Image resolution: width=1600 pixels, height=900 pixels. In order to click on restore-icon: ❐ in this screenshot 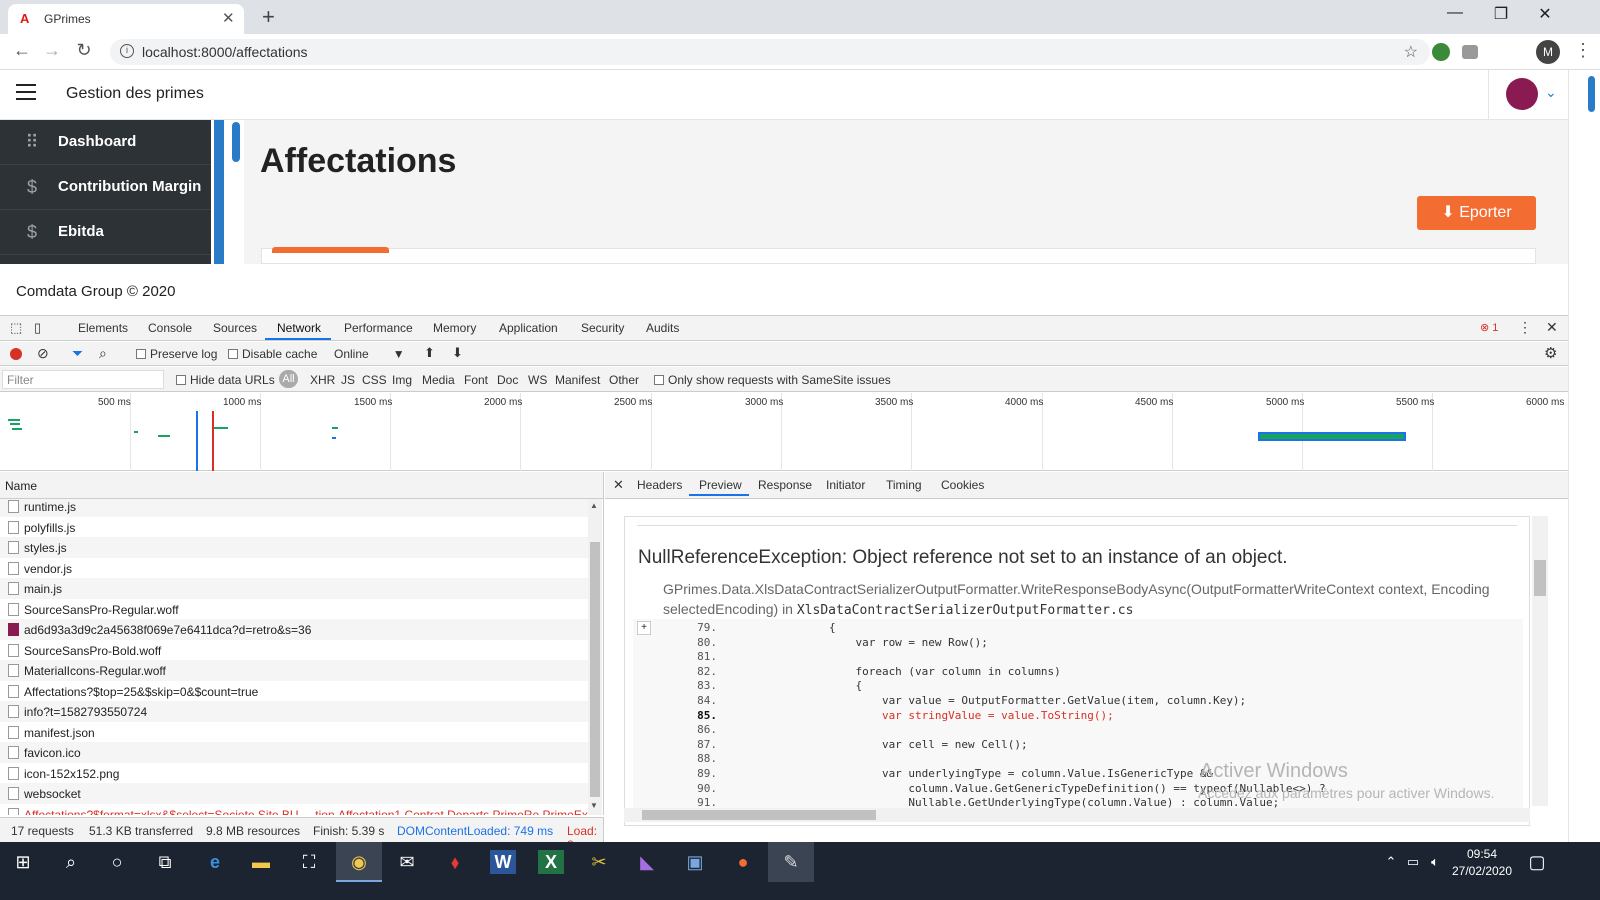, I will do `click(1501, 14)`.